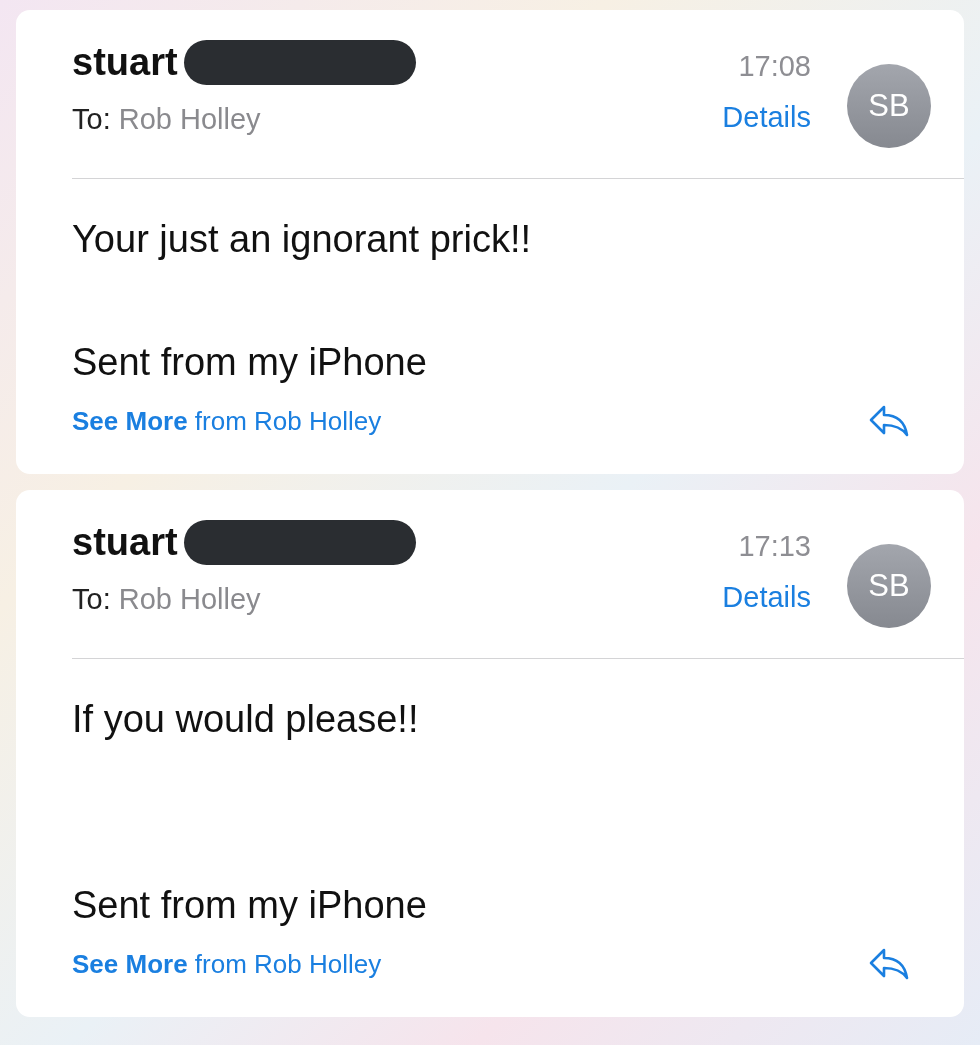 This screenshot has width=980, height=1045. What do you see at coordinates (246, 719) in the screenshot?
I see `message-text: If you would please!!` at bounding box center [246, 719].